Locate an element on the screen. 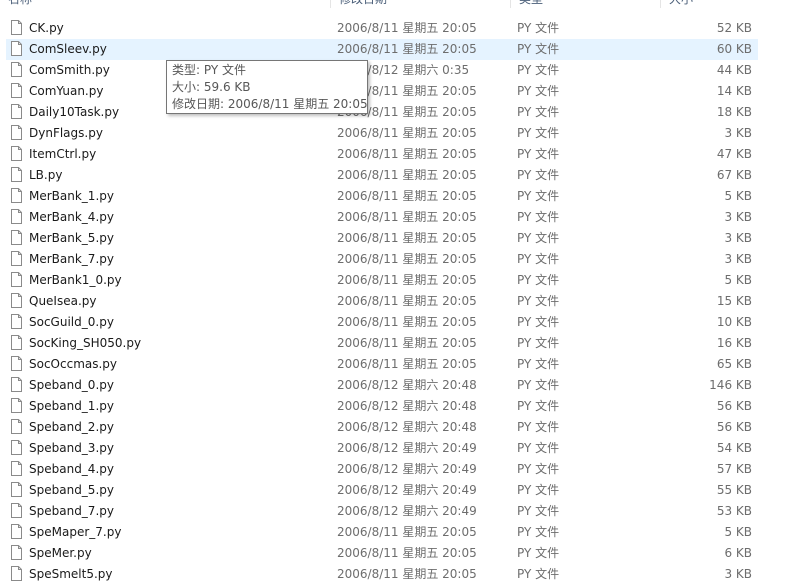 The image size is (811, 588). file-size: 14 KB is located at coordinates (734, 91).